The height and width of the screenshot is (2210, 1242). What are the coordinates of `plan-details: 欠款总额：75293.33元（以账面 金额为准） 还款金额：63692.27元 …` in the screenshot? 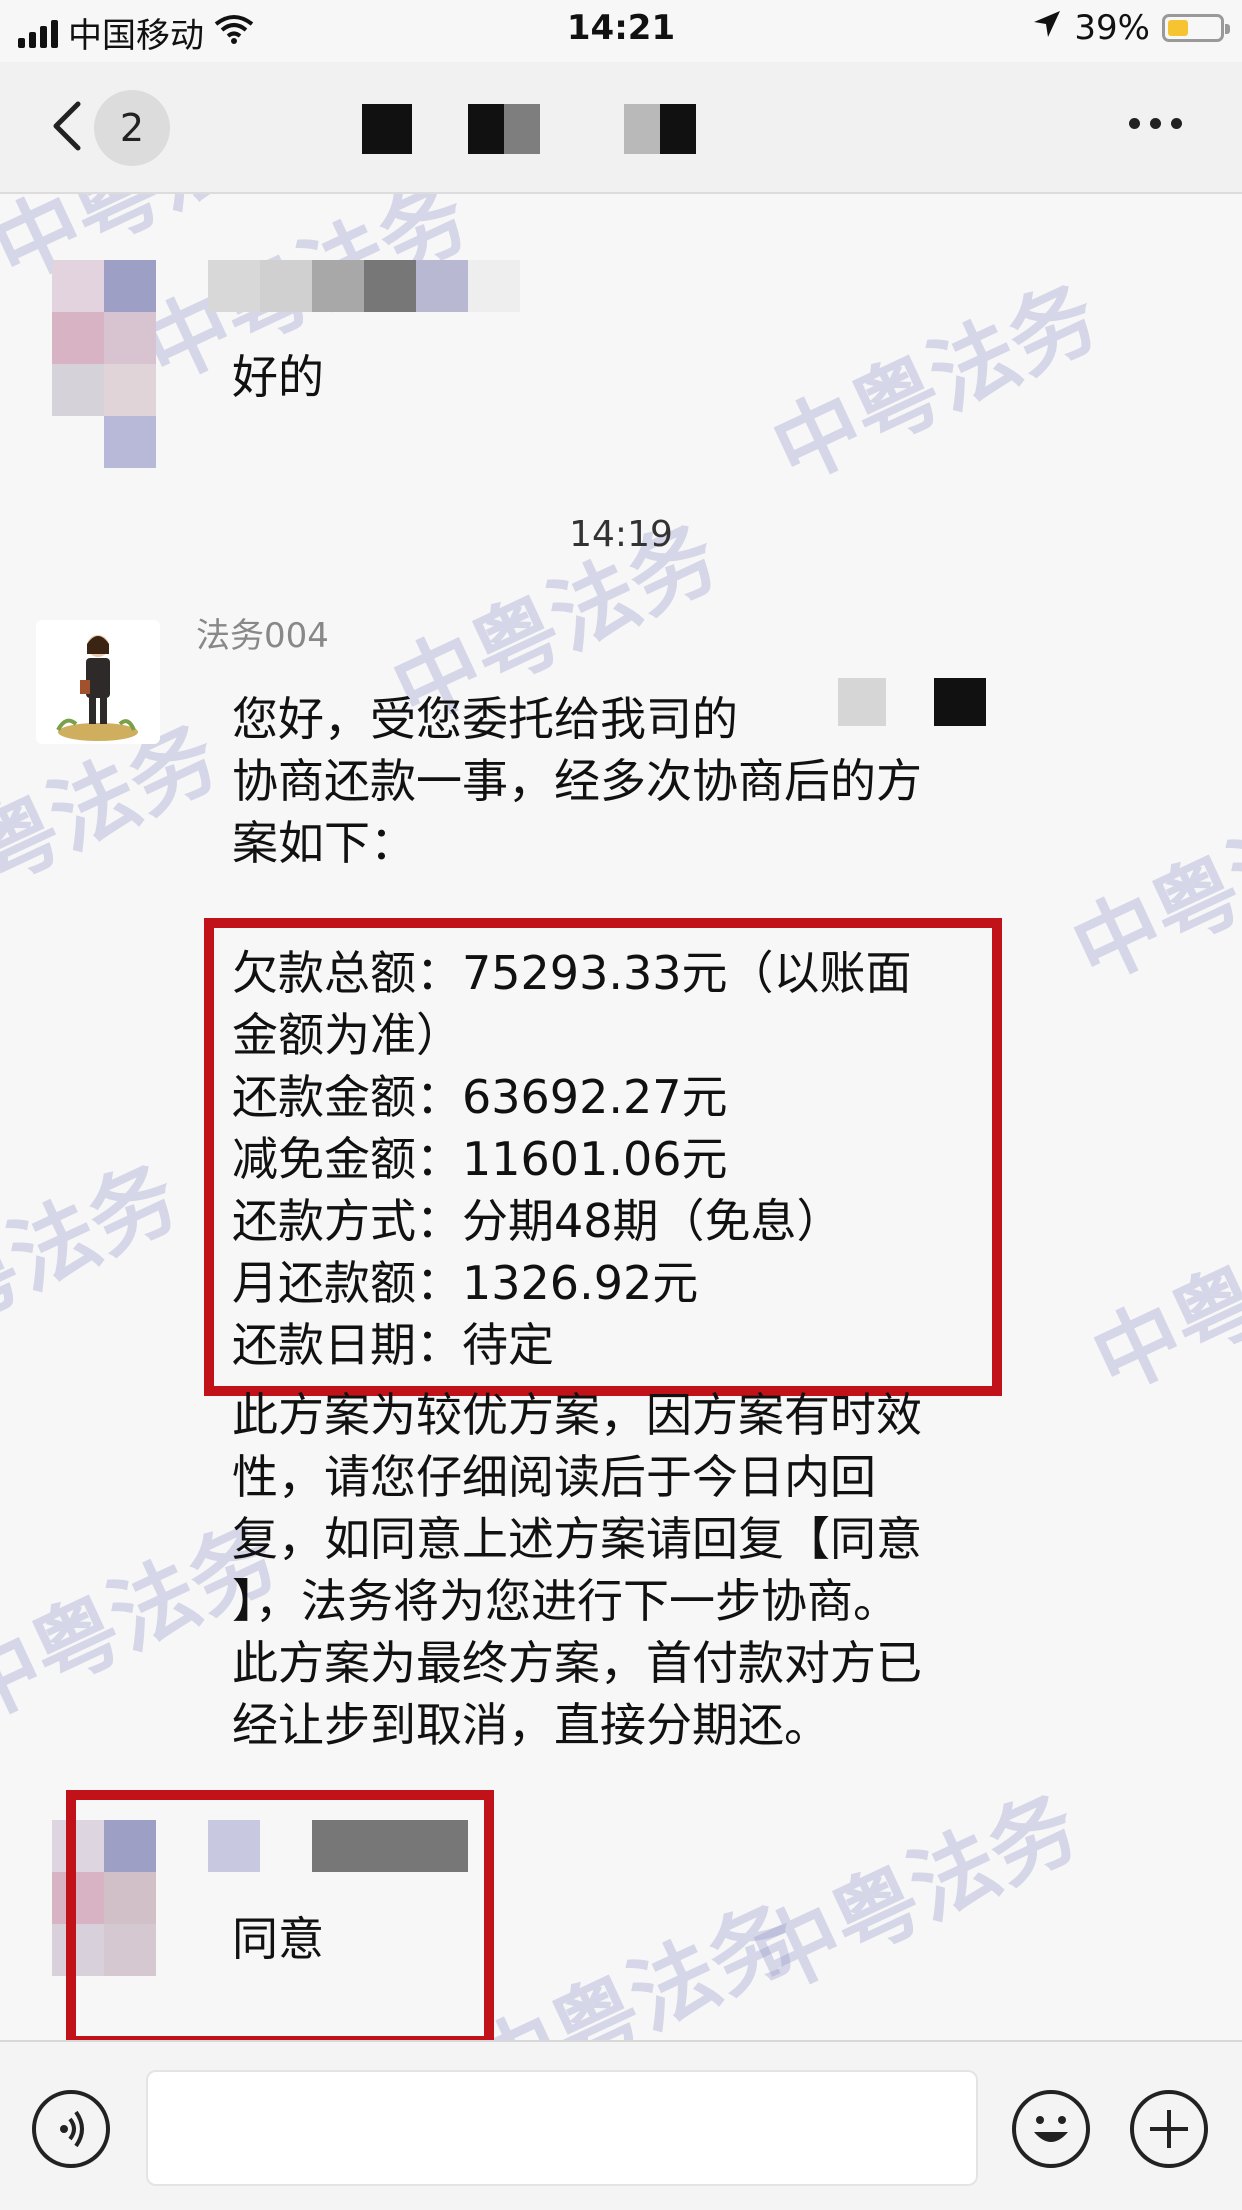 It's located at (572, 1159).